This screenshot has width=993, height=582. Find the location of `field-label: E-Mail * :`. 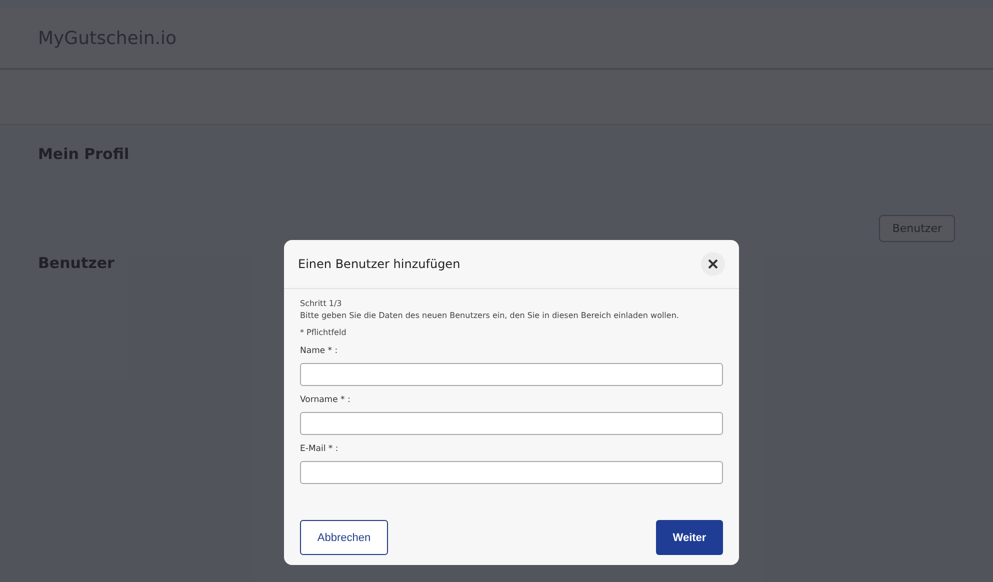

field-label: E-Mail * : is located at coordinates (320, 449).